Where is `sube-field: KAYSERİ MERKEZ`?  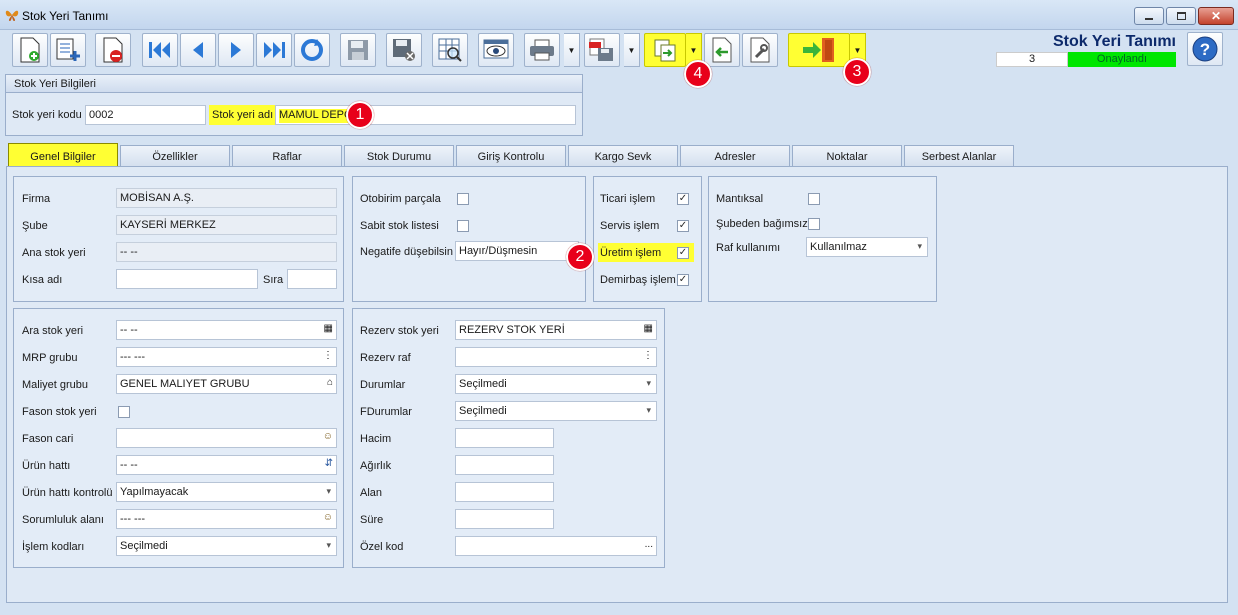 sube-field: KAYSERİ MERKEZ is located at coordinates (226, 225).